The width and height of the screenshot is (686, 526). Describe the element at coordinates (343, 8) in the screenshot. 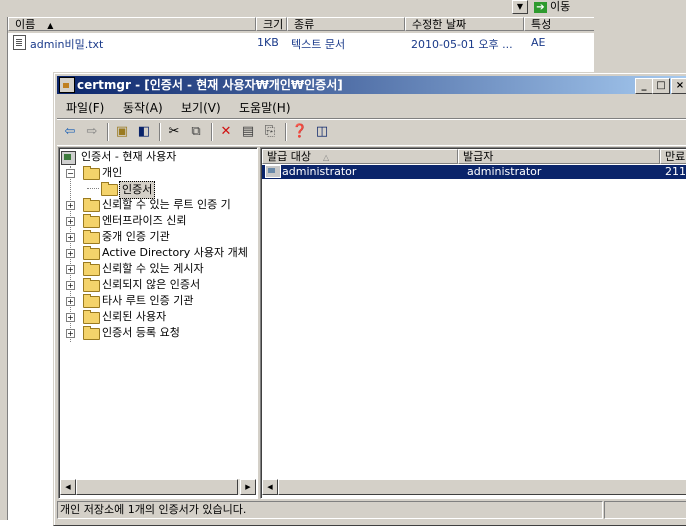

I see `address-bar-area: ▼ ➔ 이동` at that location.